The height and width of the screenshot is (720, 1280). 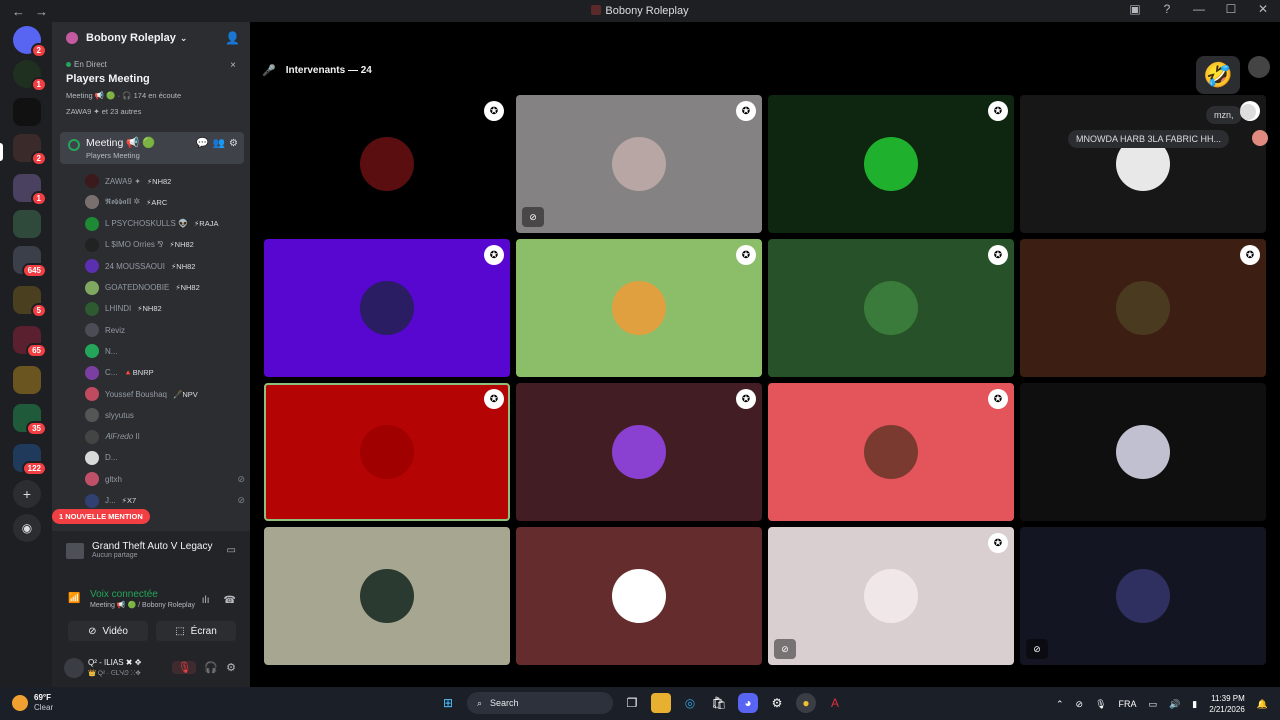 I want to click on member-item: L $IMO Orries ⅋ ⚡NH82, so click(x=165, y=245).